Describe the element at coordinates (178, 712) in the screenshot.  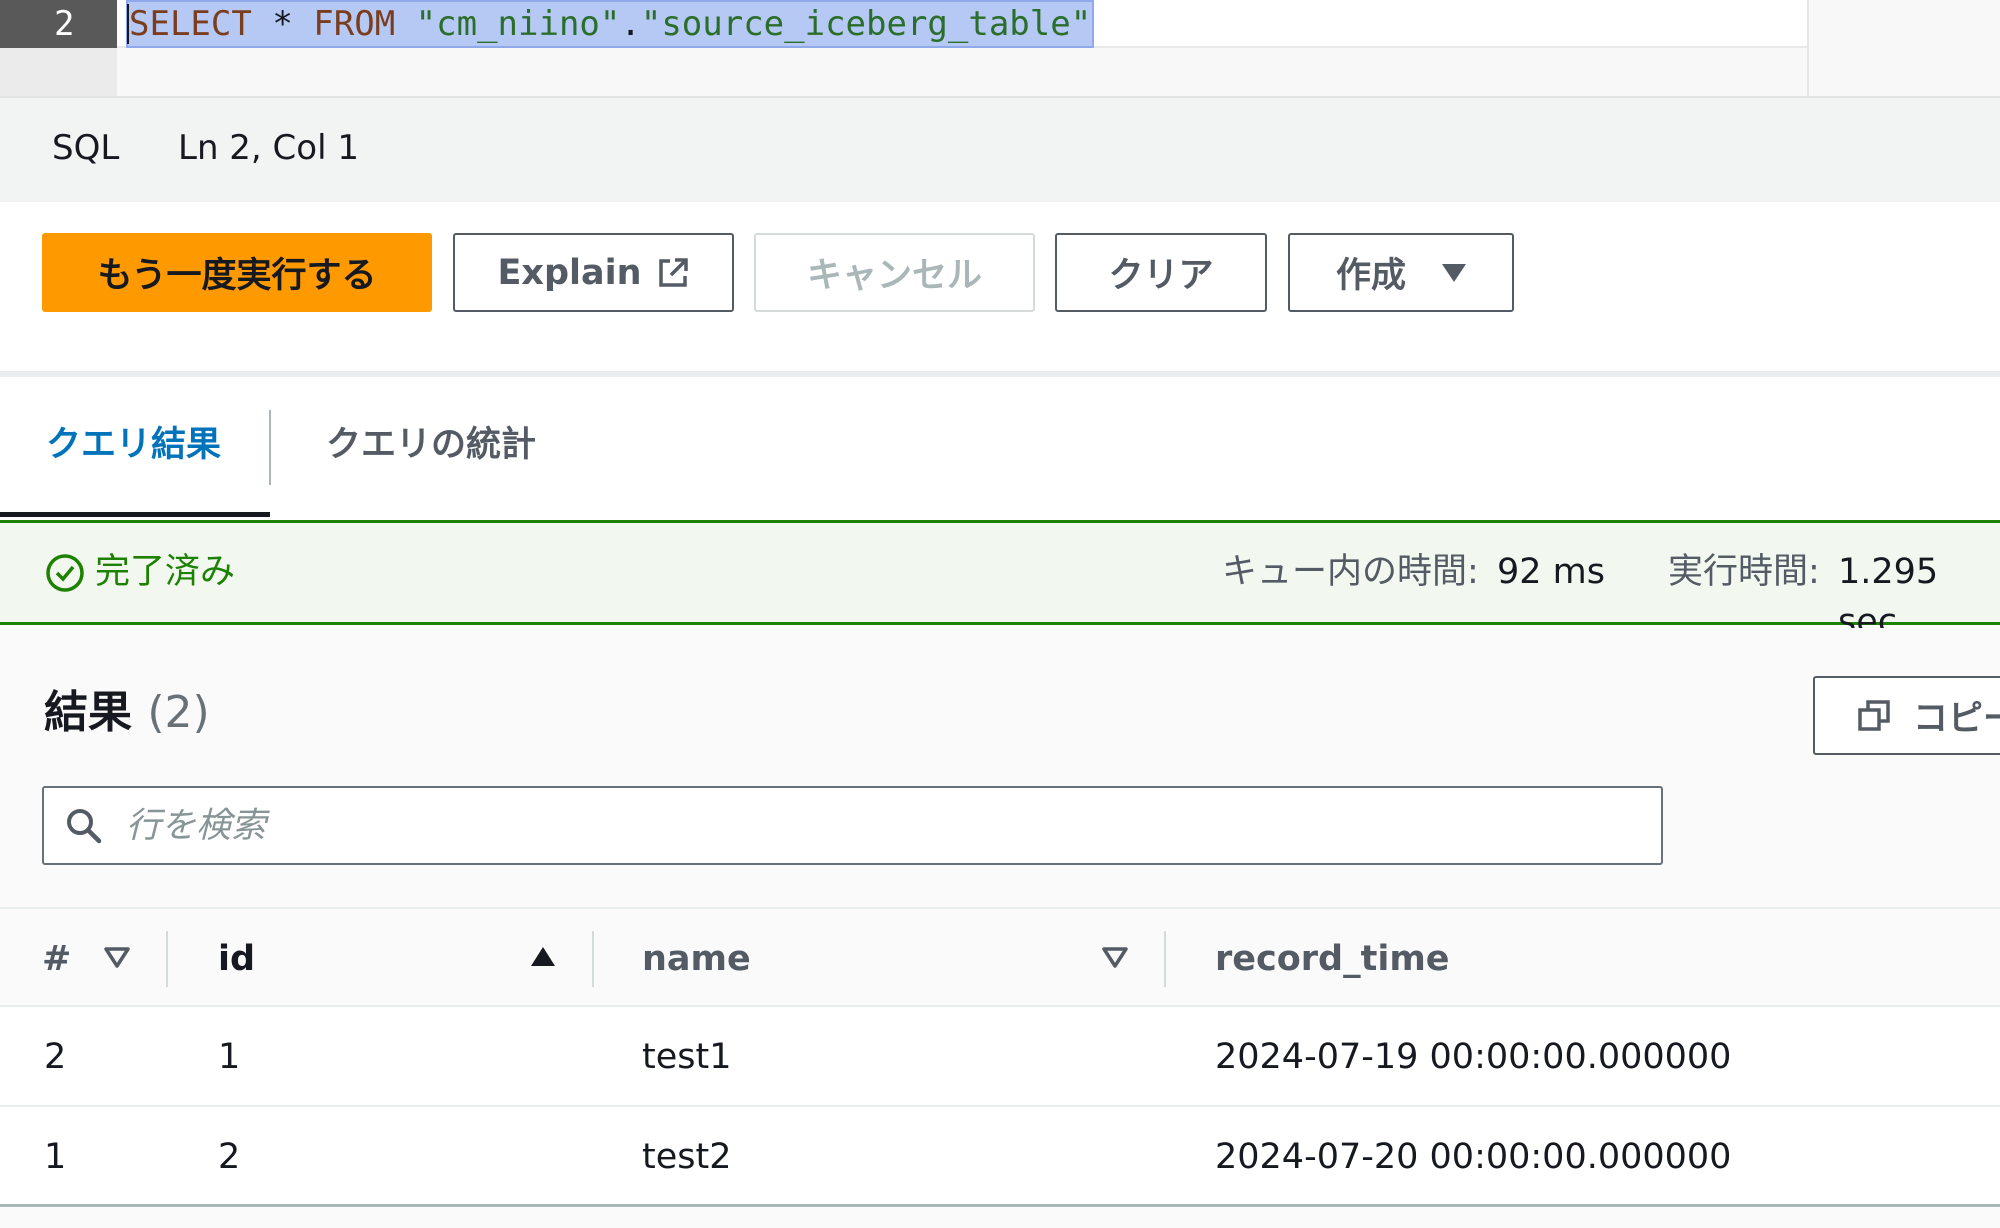
I see `results-count: (2)` at that location.